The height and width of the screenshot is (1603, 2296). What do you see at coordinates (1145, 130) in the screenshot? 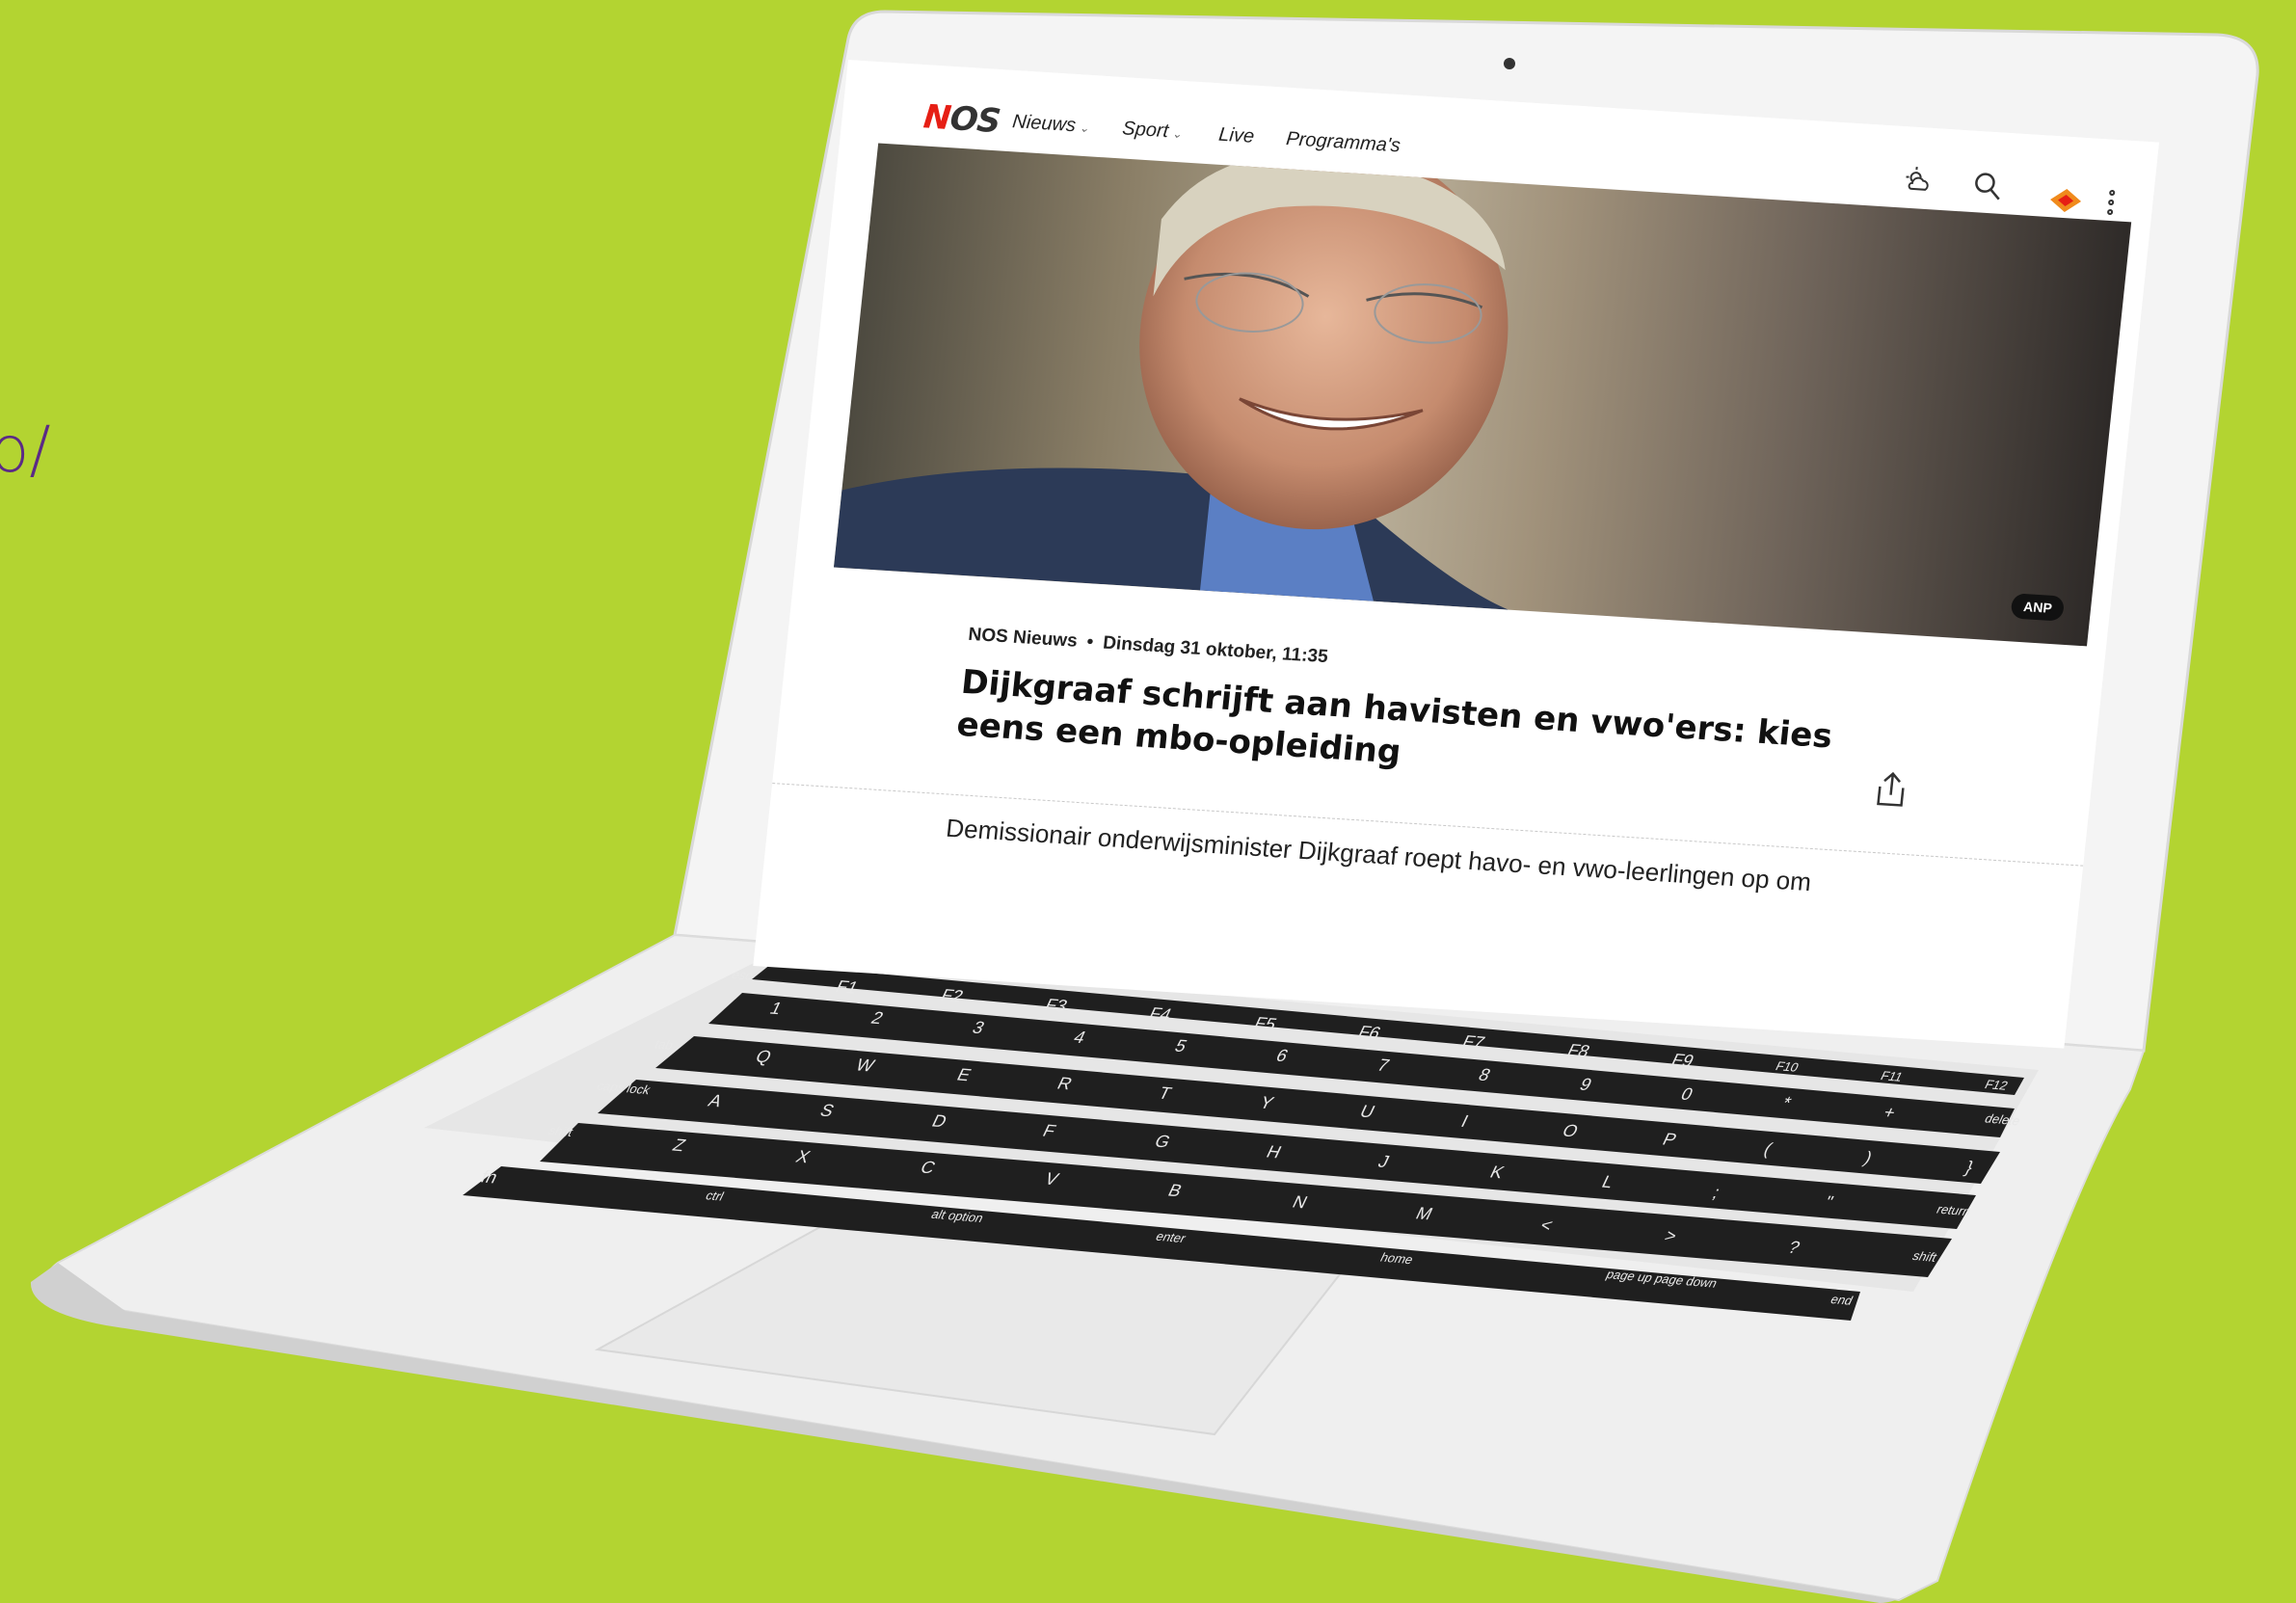
I see `nav-label: Sport` at bounding box center [1145, 130].